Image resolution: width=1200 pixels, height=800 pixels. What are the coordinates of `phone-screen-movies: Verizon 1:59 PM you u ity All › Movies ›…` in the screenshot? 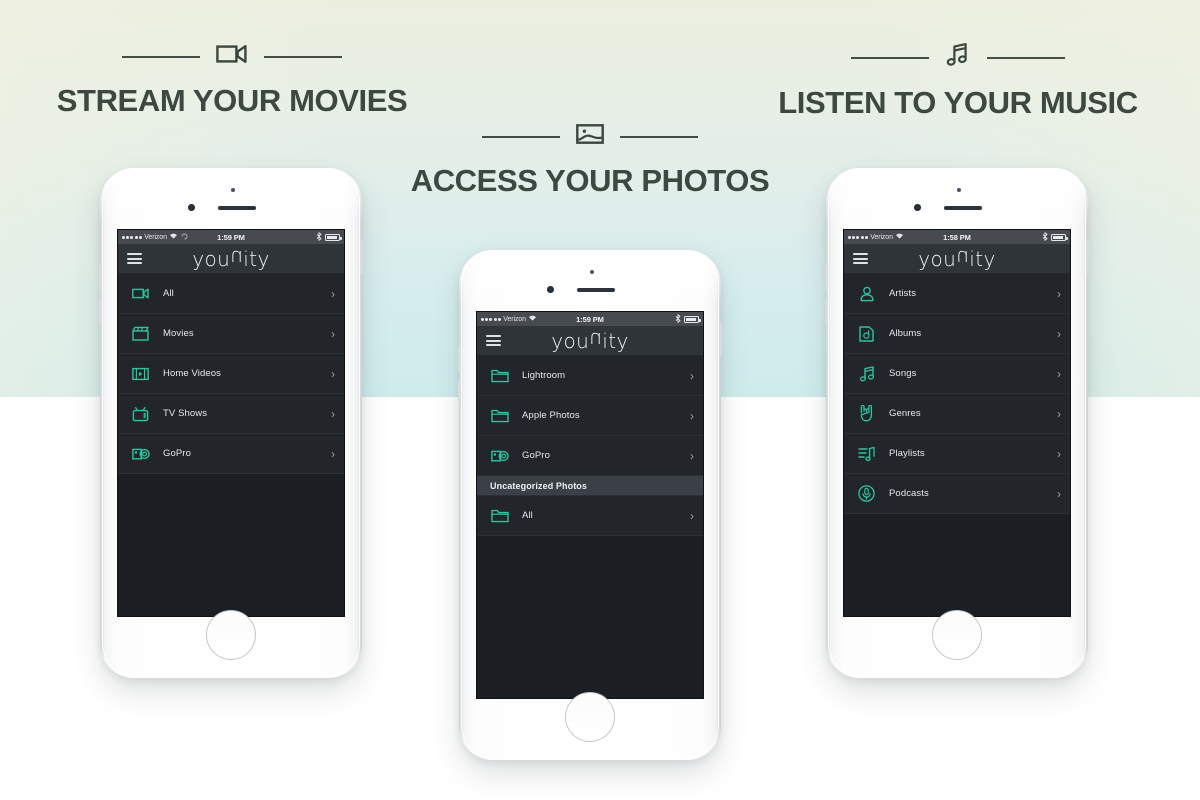 It's located at (231, 423).